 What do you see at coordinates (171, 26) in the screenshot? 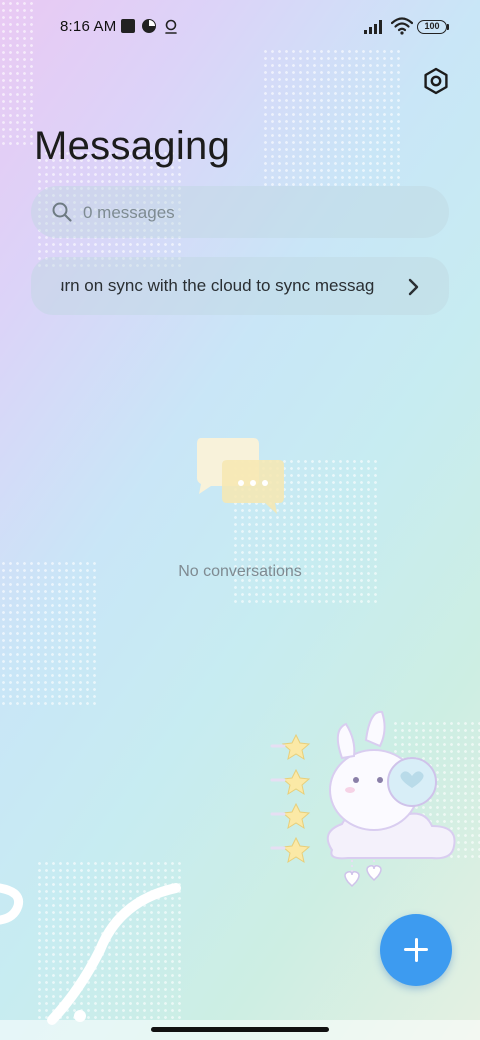
I see `location-pin-icon` at bounding box center [171, 26].